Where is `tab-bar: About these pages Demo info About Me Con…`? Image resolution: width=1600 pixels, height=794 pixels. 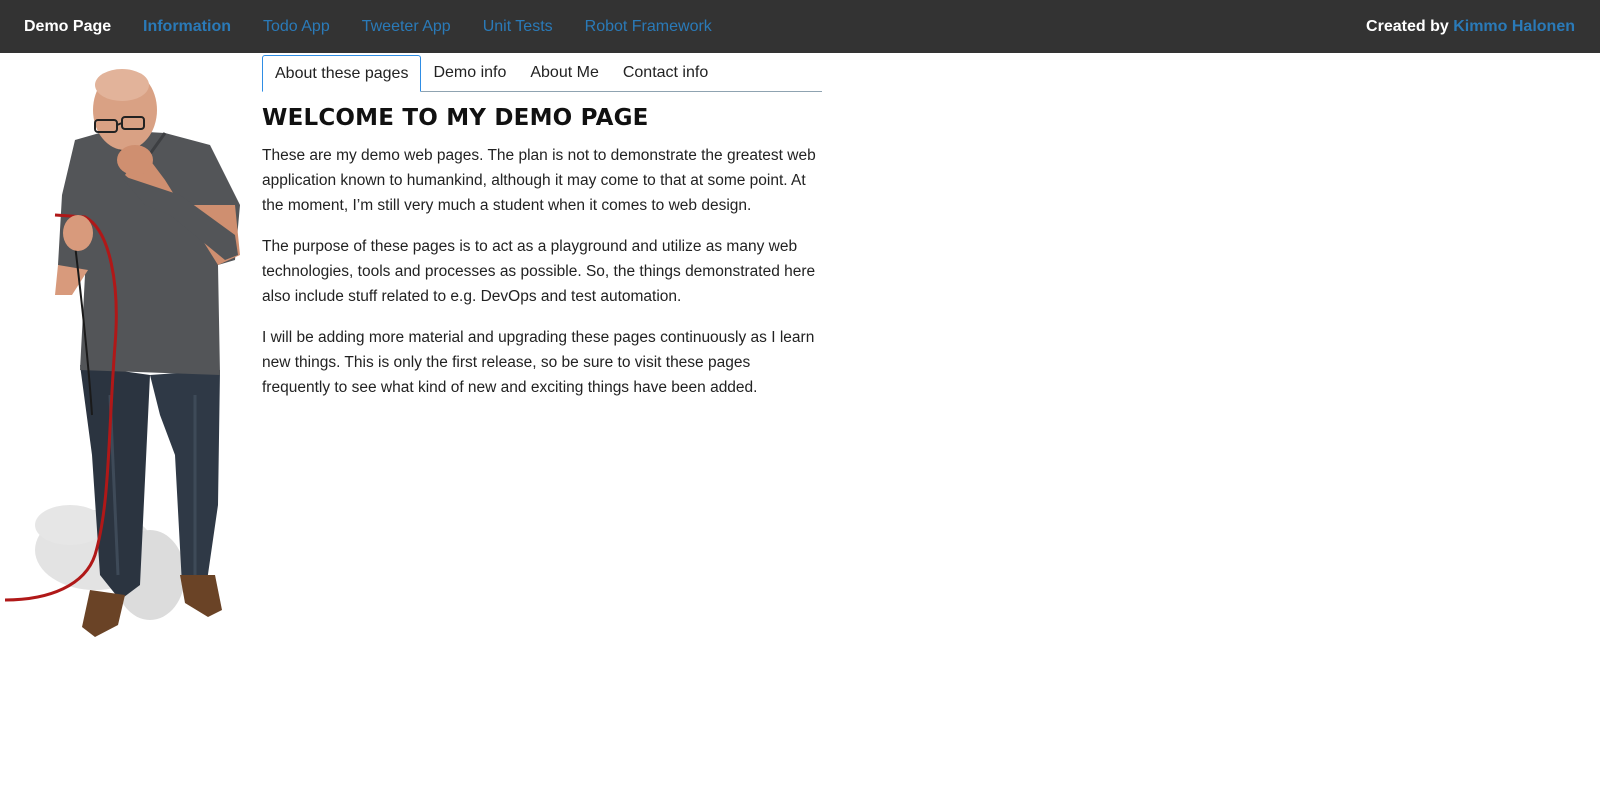 tab-bar: About these pages Demo info About Me Con… is located at coordinates (542, 73).